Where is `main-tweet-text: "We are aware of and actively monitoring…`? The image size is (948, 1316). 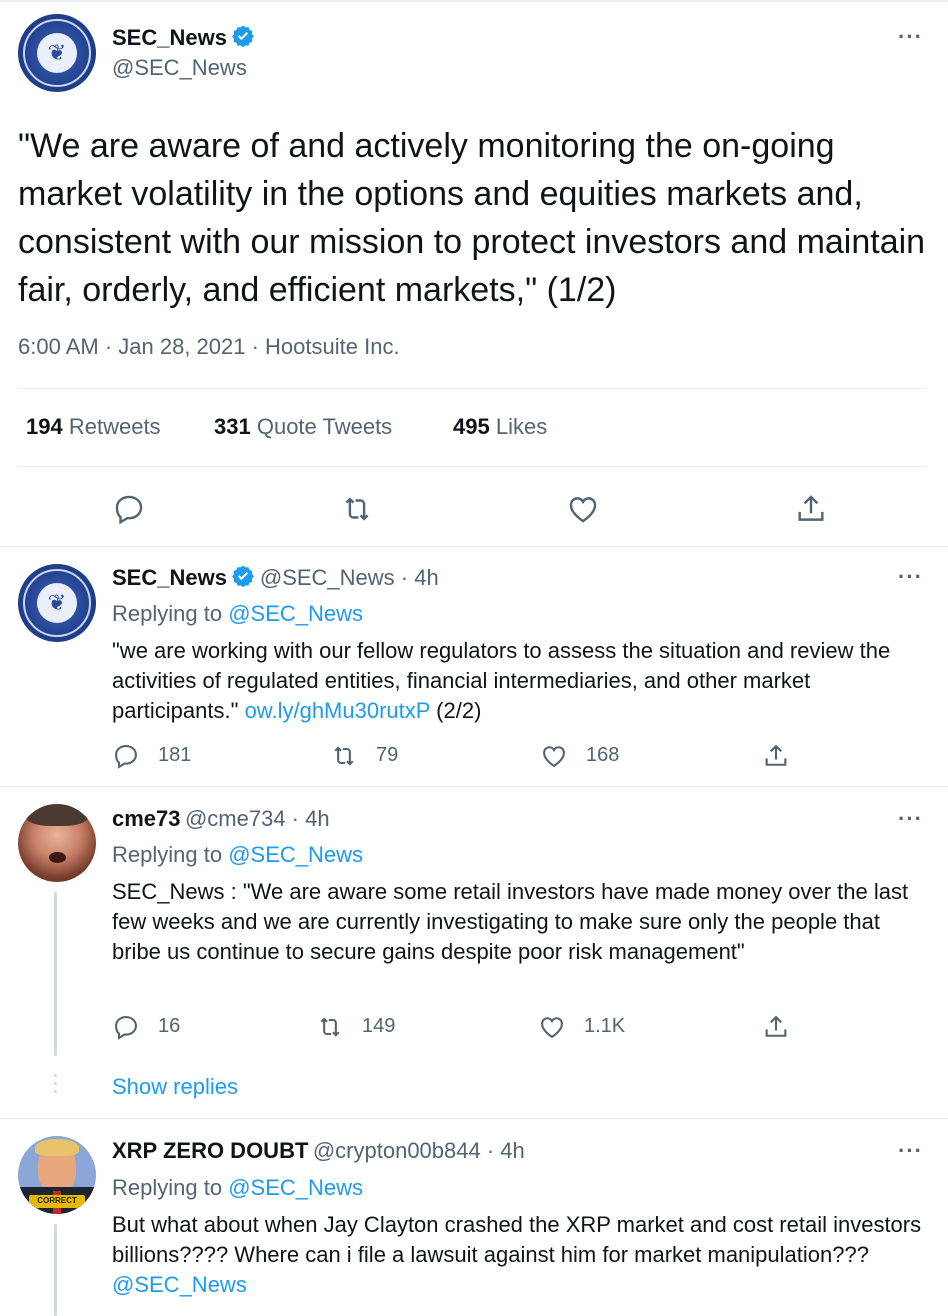
main-tweet-text: "We are aware of and actively monitoring… is located at coordinates (472, 218).